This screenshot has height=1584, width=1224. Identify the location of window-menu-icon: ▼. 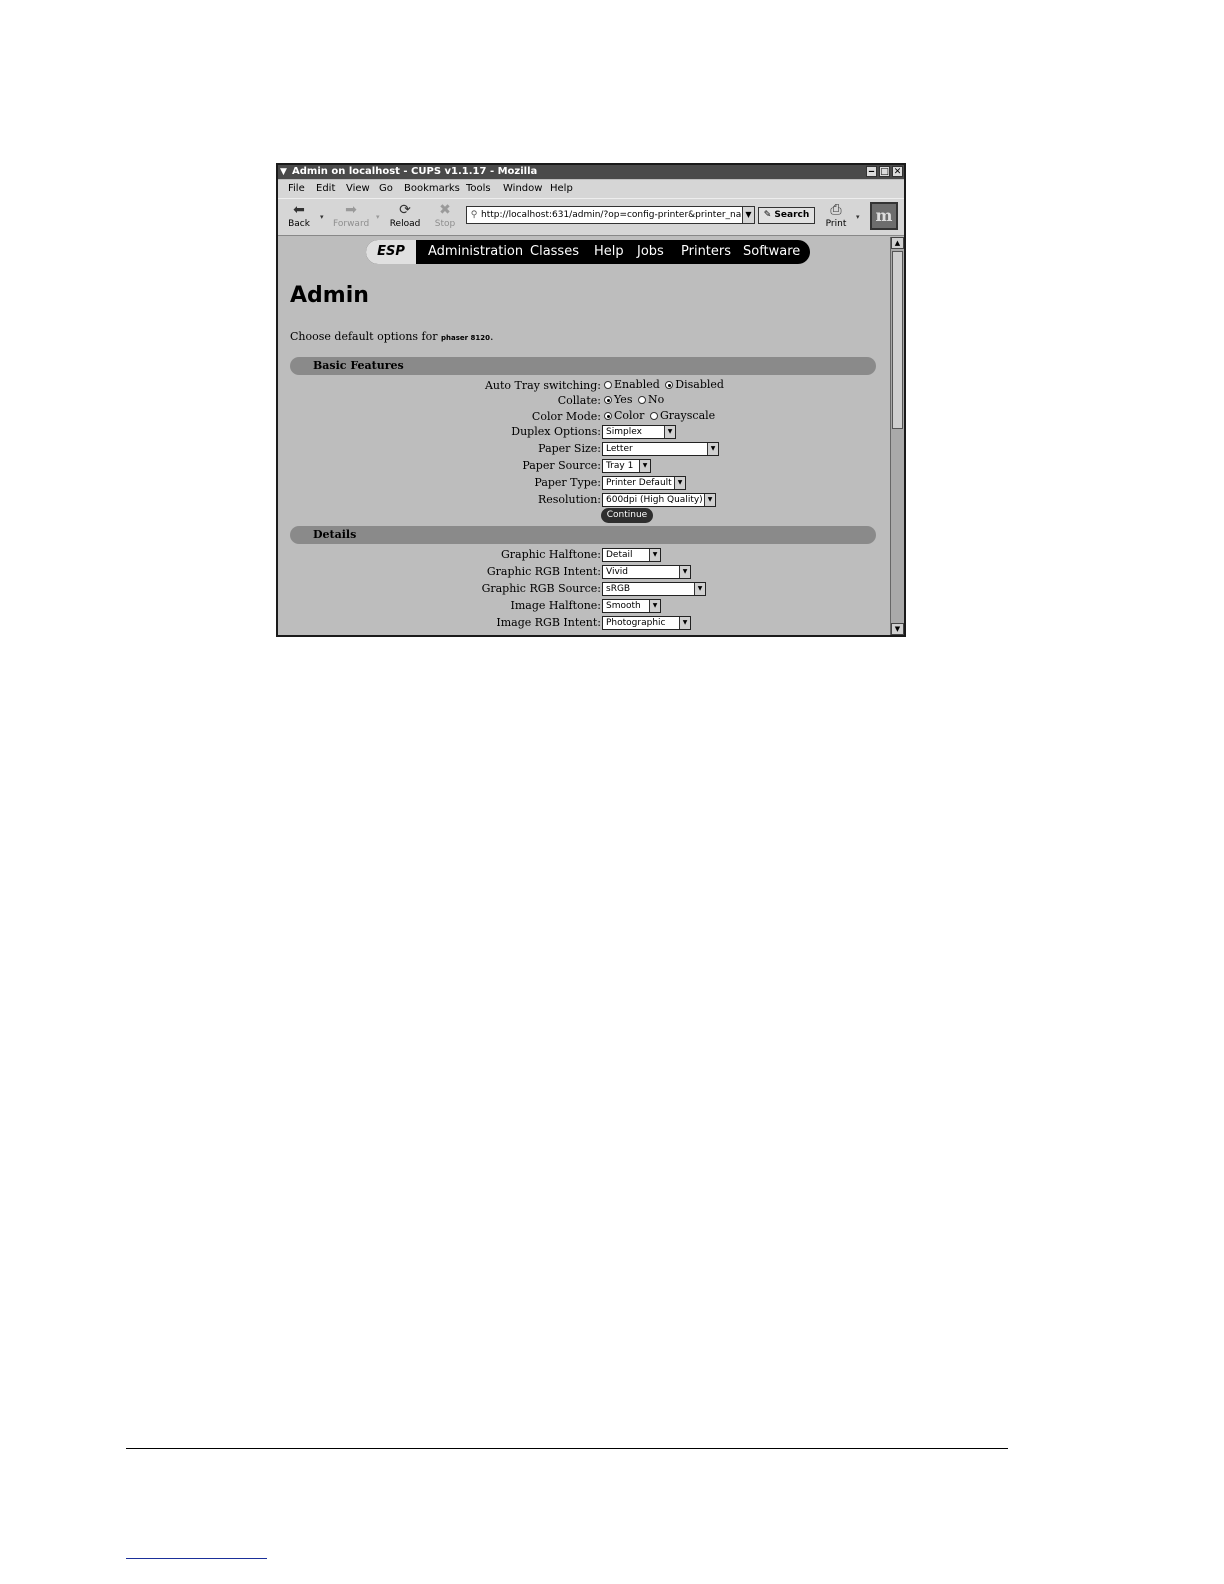
(283, 172).